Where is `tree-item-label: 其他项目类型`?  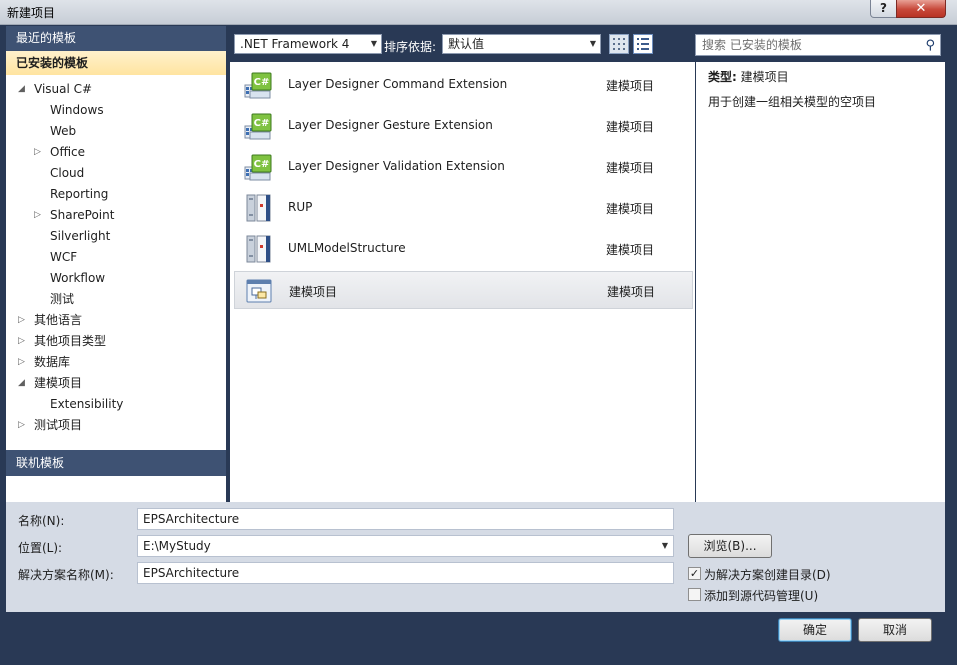 tree-item-label: 其他项目类型 is located at coordinates (70, 341).